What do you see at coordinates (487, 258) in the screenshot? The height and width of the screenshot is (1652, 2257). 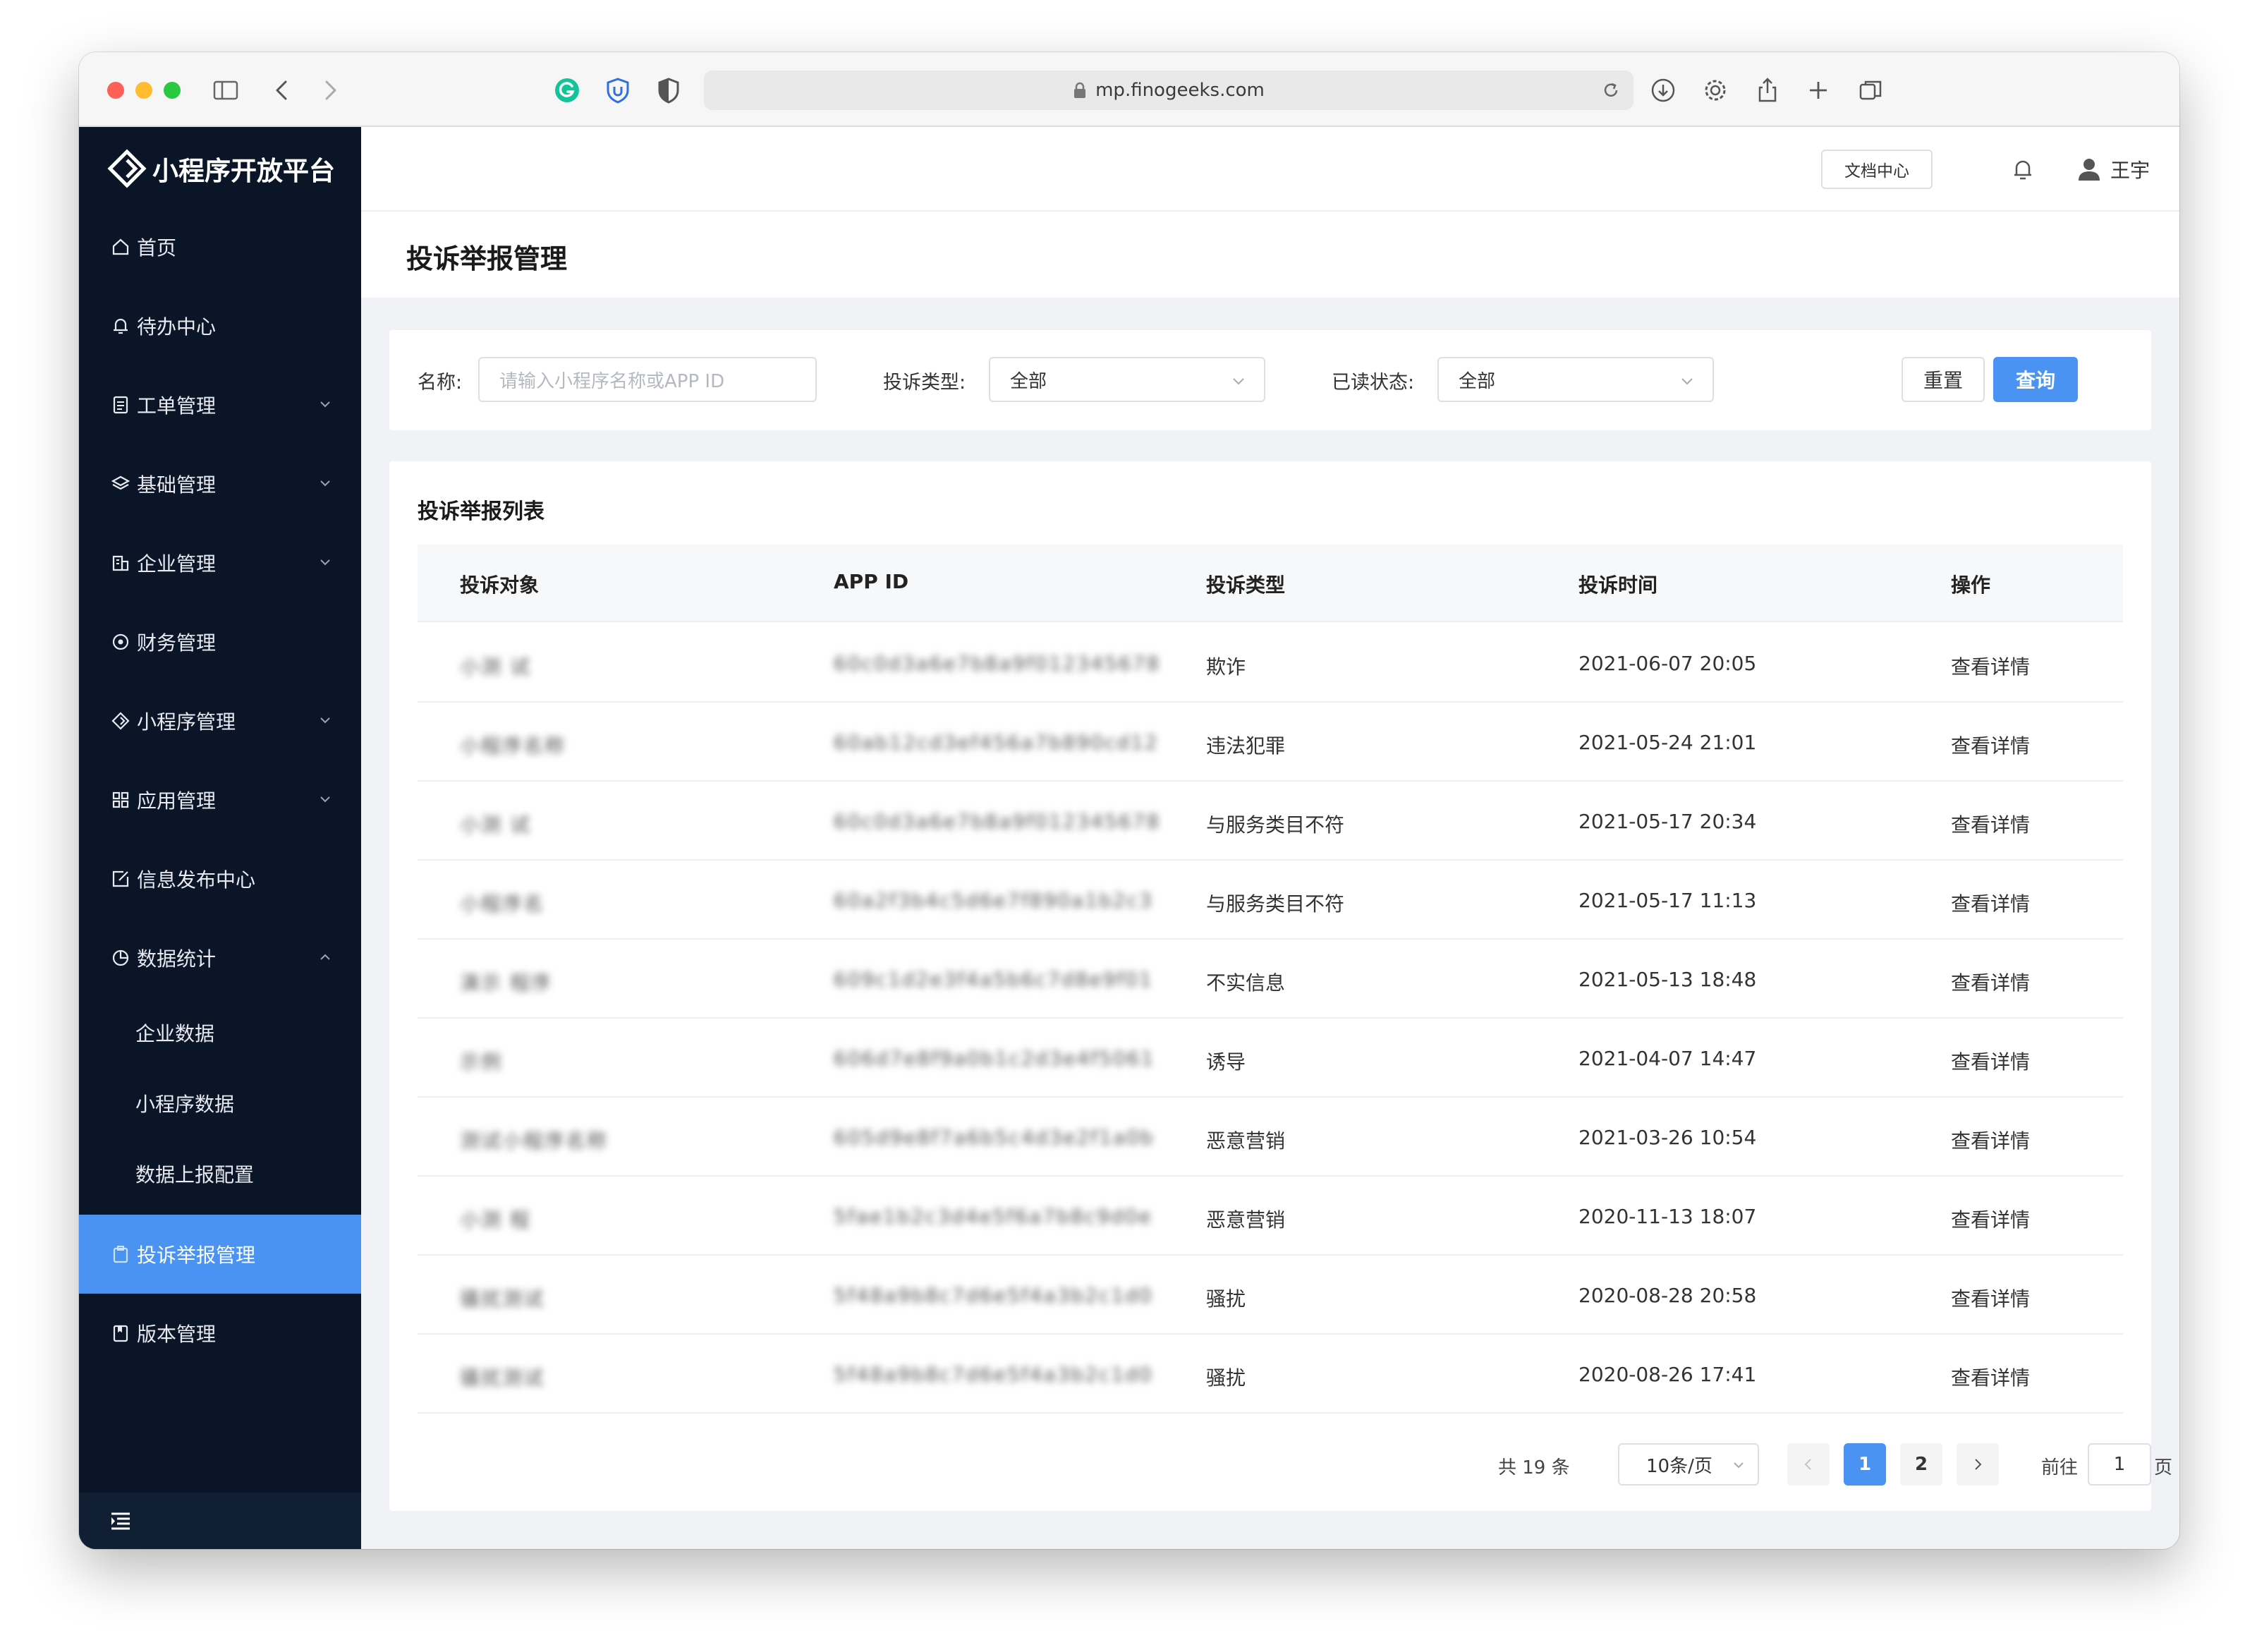 I see `page-title: 投诉举报管理` at bounding box center [487, 258].